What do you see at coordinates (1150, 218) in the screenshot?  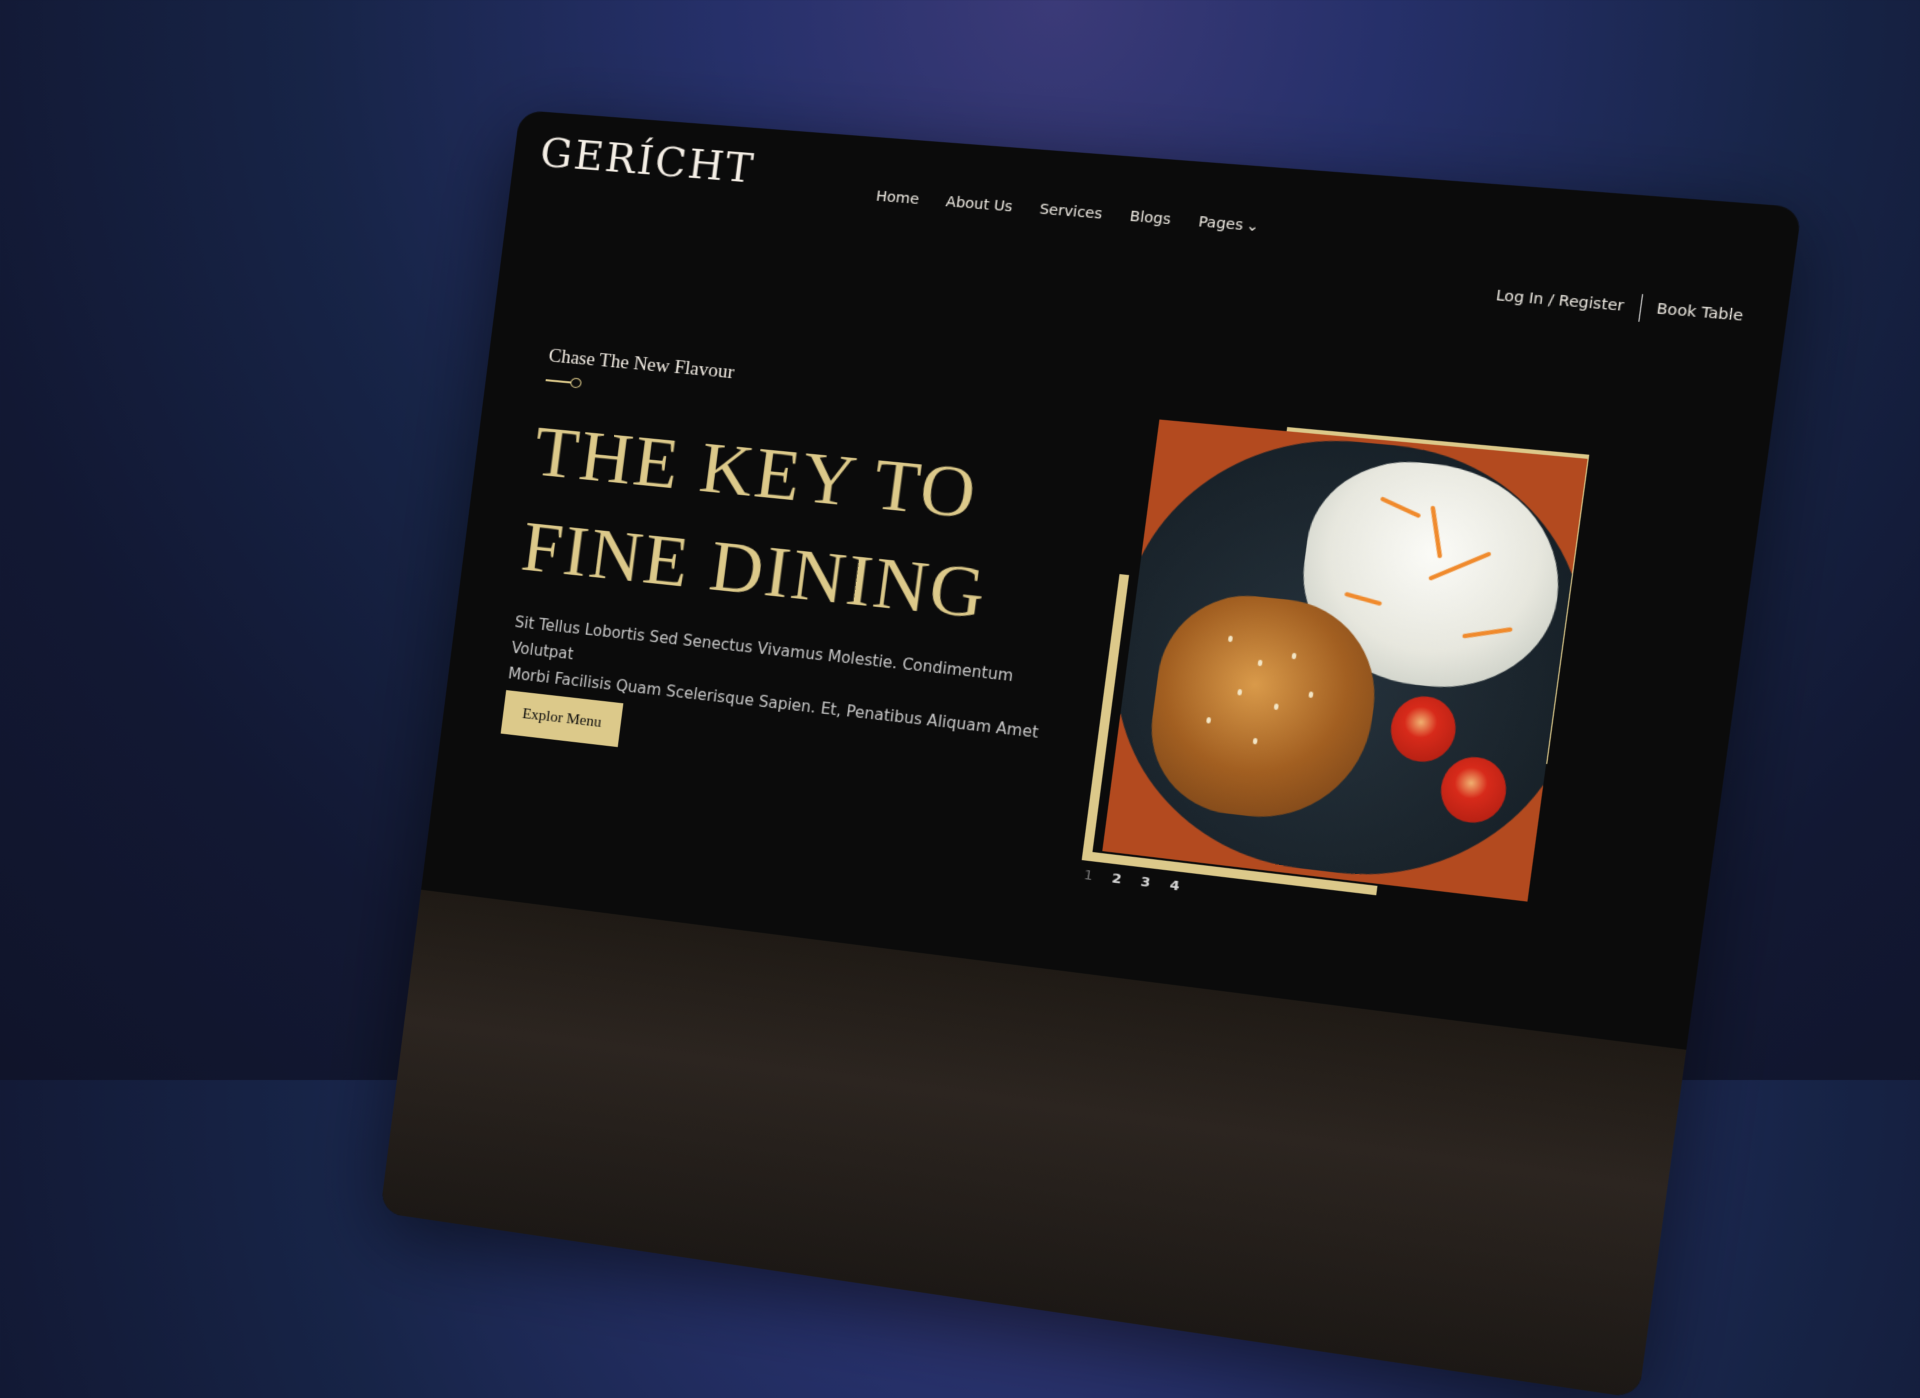 I see `nav-blogs: Blogs` at bounding box center [1150, 218].